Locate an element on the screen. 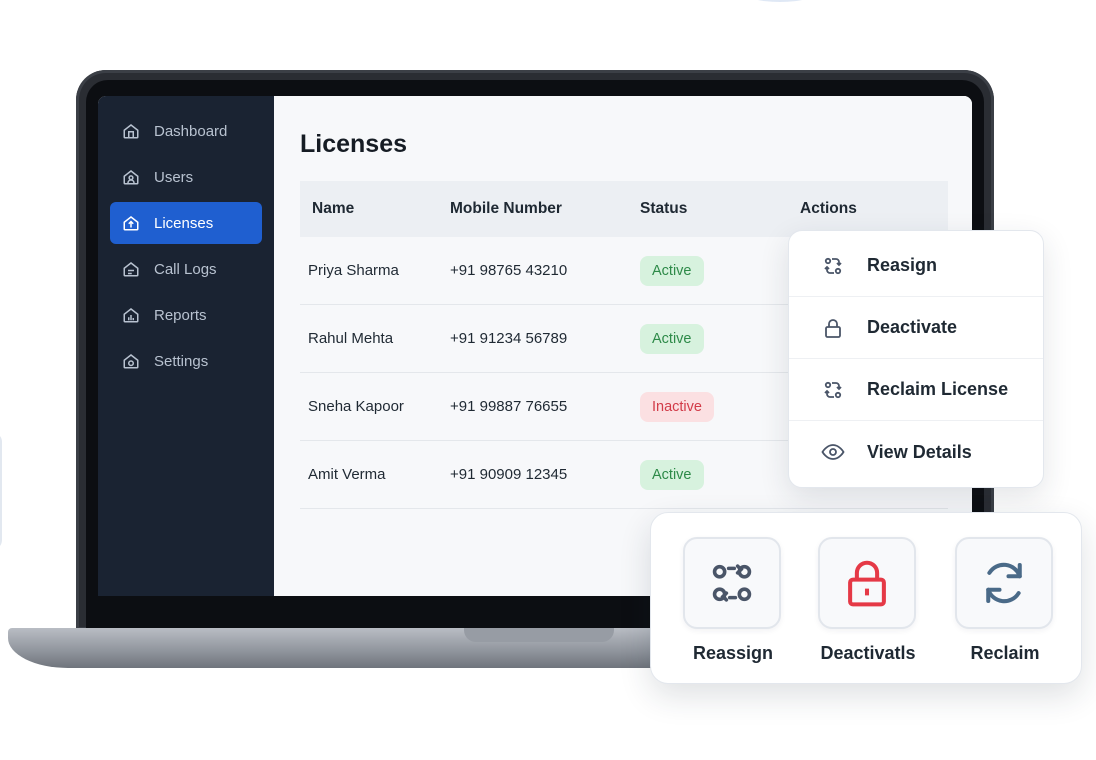  menu-item-label: Deactivate is located at coordinates (912, 327).